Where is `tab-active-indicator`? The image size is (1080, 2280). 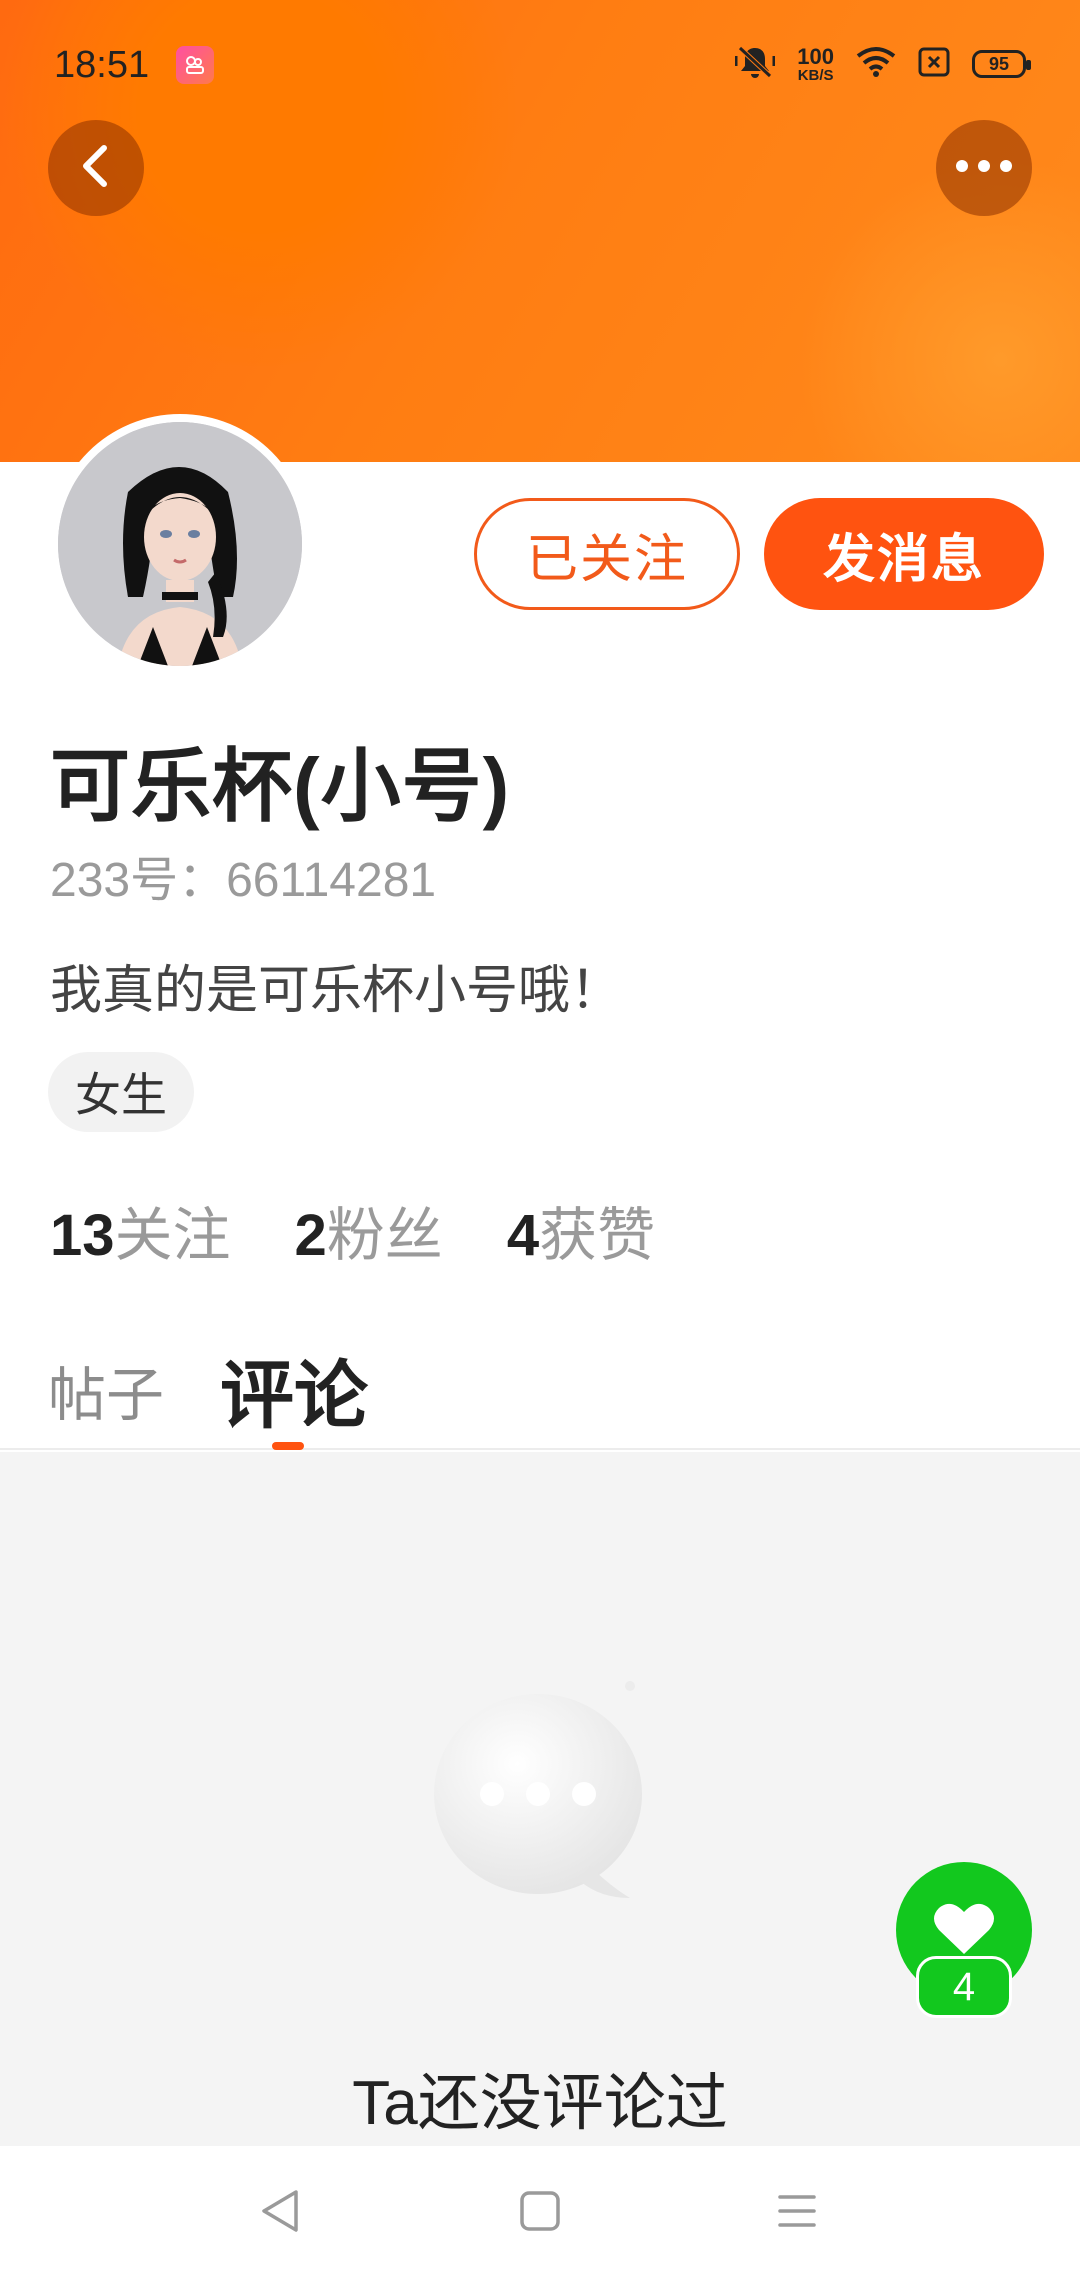 tab-active-indicator is located at coordinates (288, 1446).